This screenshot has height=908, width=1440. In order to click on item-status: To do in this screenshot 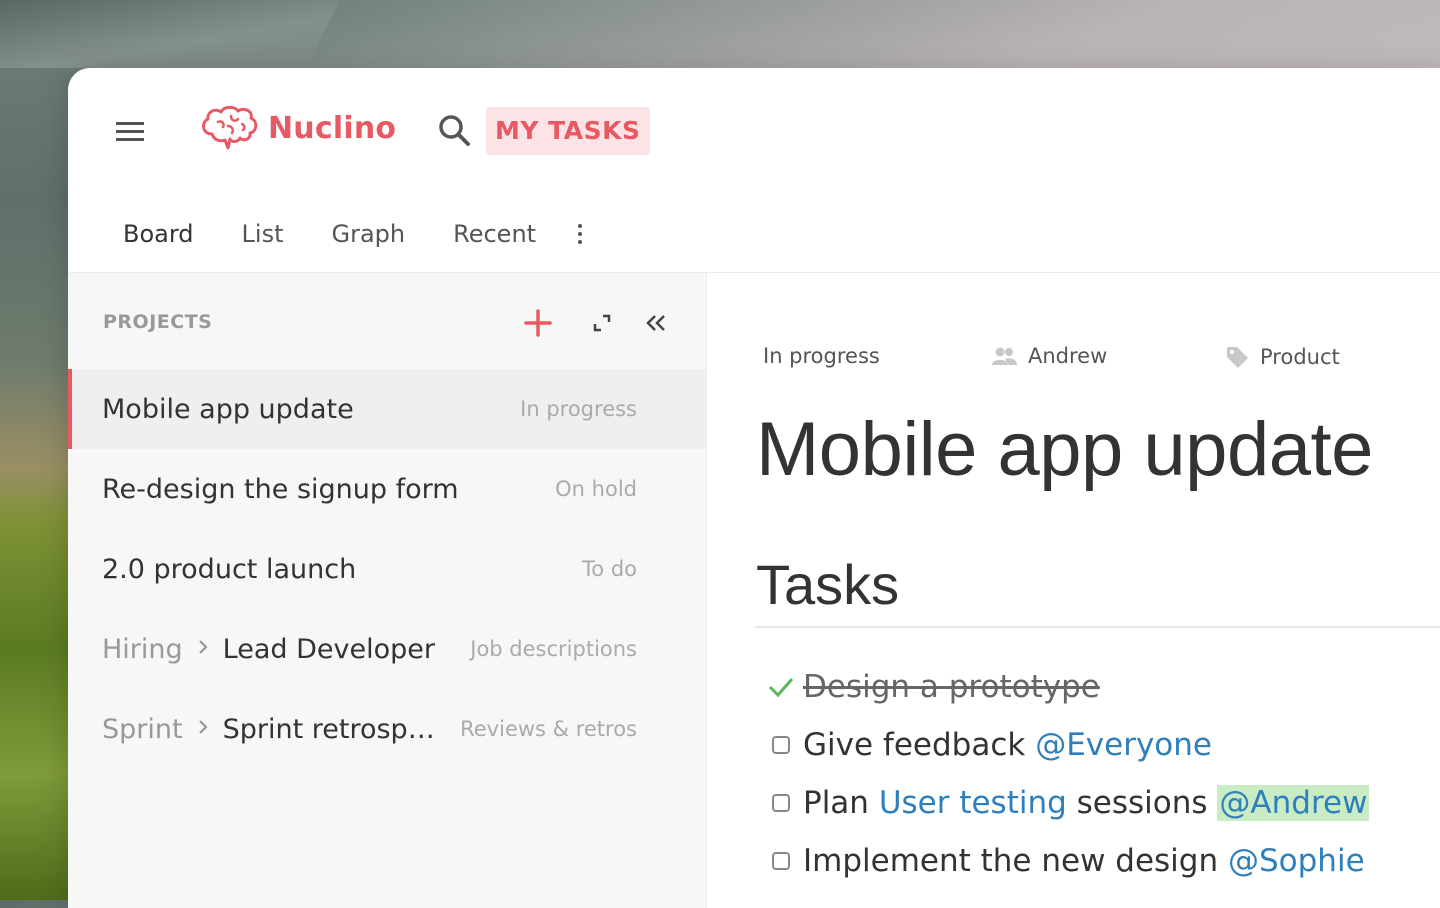, I will do `click(609, 569)`.